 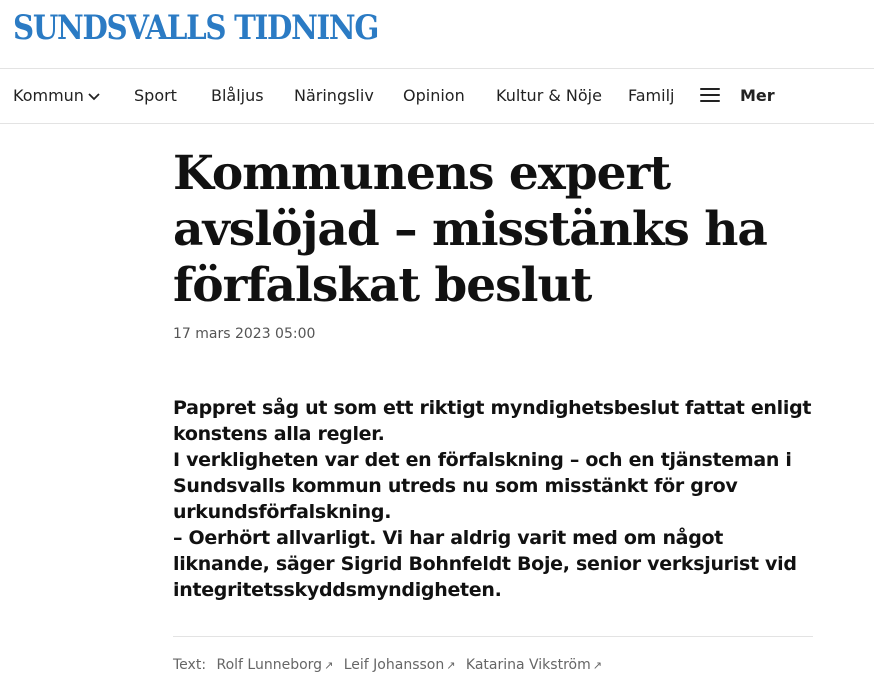 I want to click on nav-item-label: Näringsliv, so click(x=334, y=95).